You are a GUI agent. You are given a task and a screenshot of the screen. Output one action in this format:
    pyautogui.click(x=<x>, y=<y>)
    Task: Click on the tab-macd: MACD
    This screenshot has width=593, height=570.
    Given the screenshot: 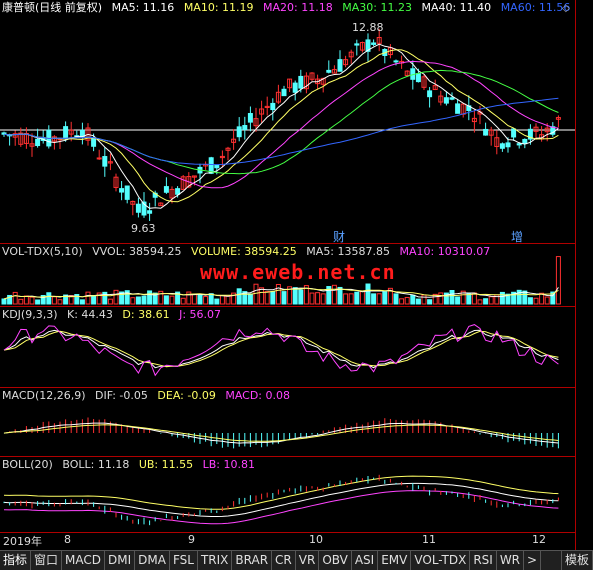 What is the action you would take?
    pyautogui.click(x=84, y=560)
    